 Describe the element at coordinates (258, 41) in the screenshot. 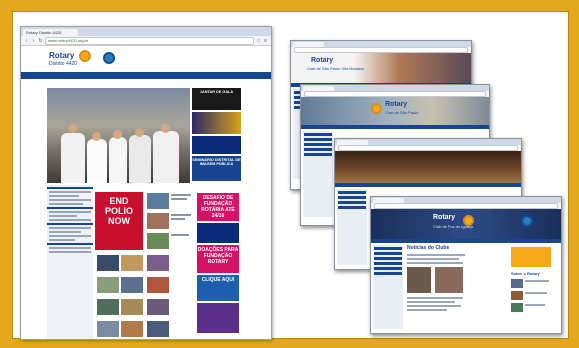

I see `star-icon: ☆` at that location.